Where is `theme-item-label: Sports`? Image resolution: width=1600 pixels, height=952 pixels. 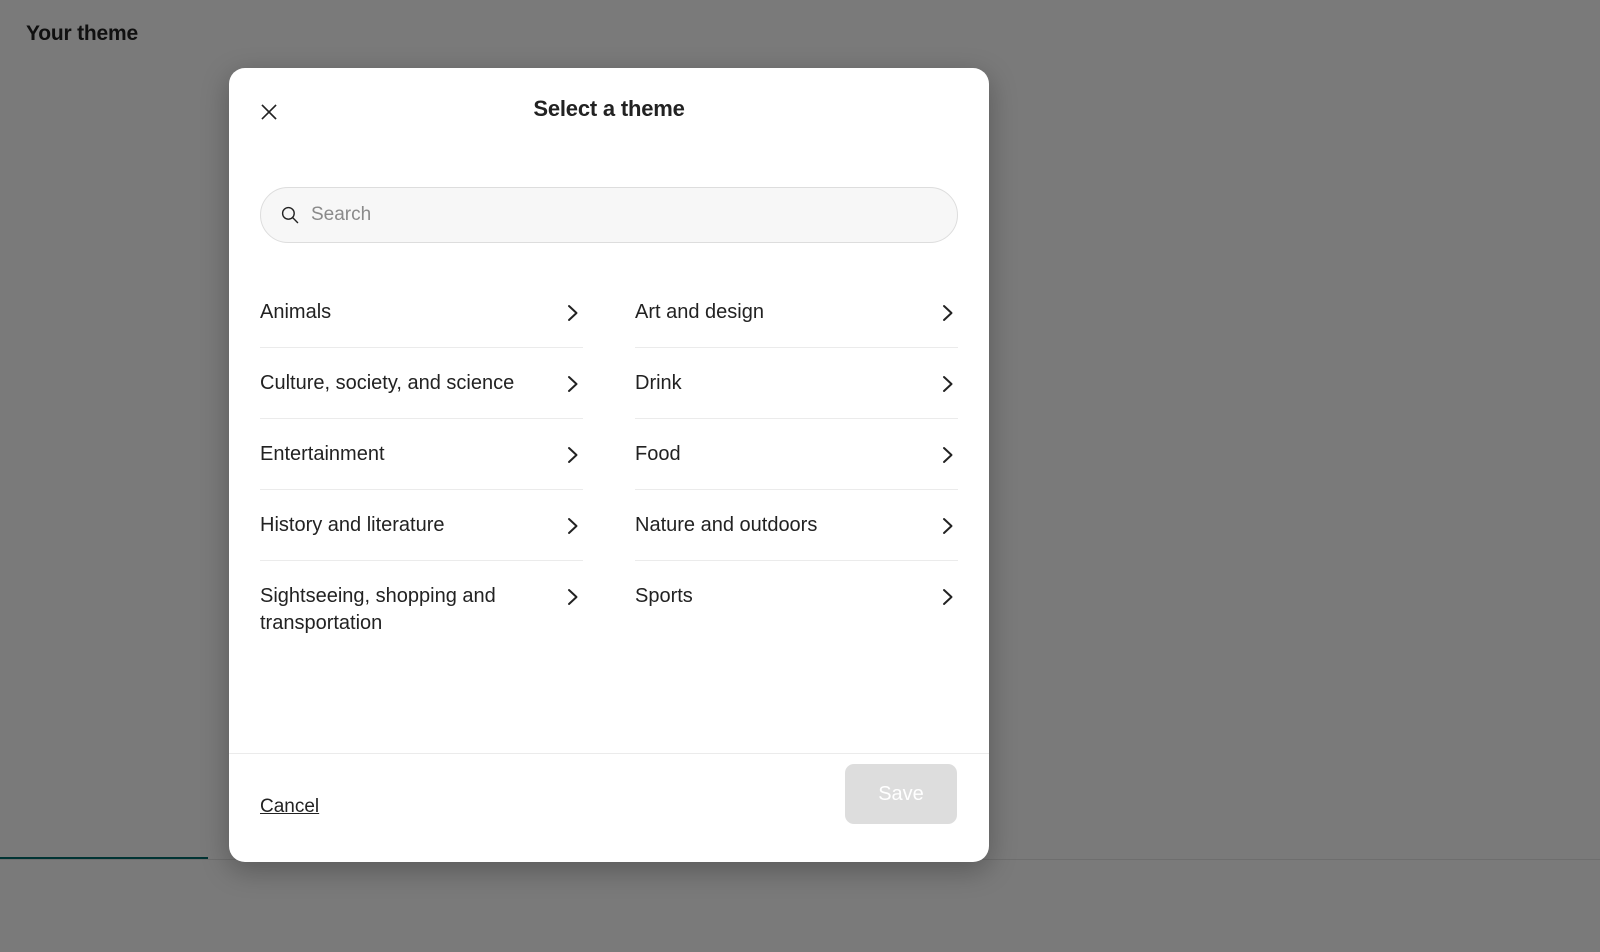 theme-item-label: Sports is located at coordinates (664, 596).